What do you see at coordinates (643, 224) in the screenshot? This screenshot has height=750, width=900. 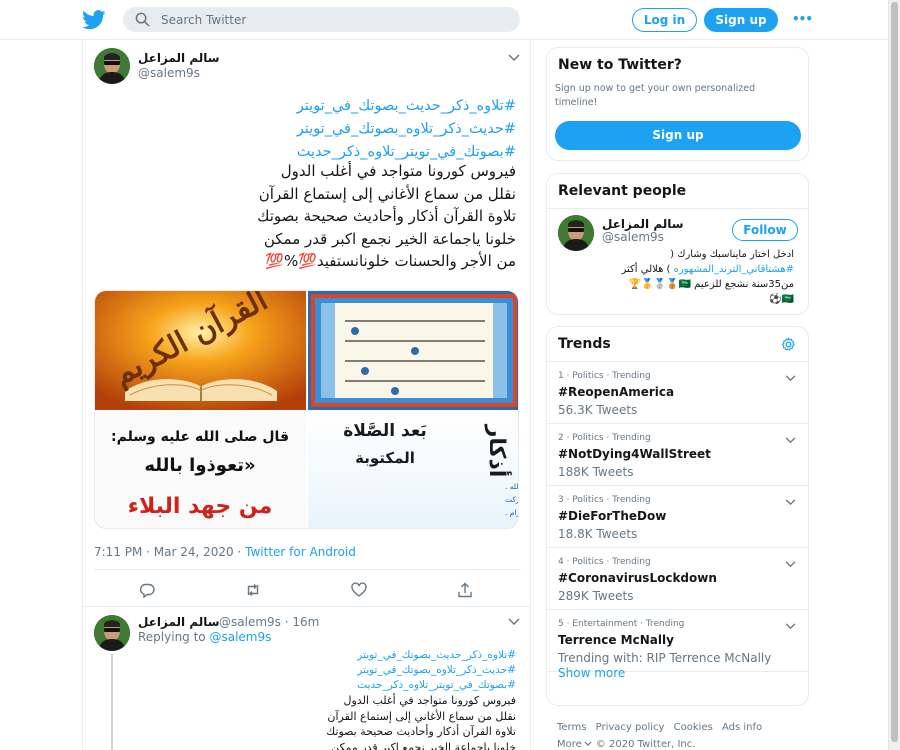 I see `person-name: سالم المزاعل` at bounding box center [643, 224].